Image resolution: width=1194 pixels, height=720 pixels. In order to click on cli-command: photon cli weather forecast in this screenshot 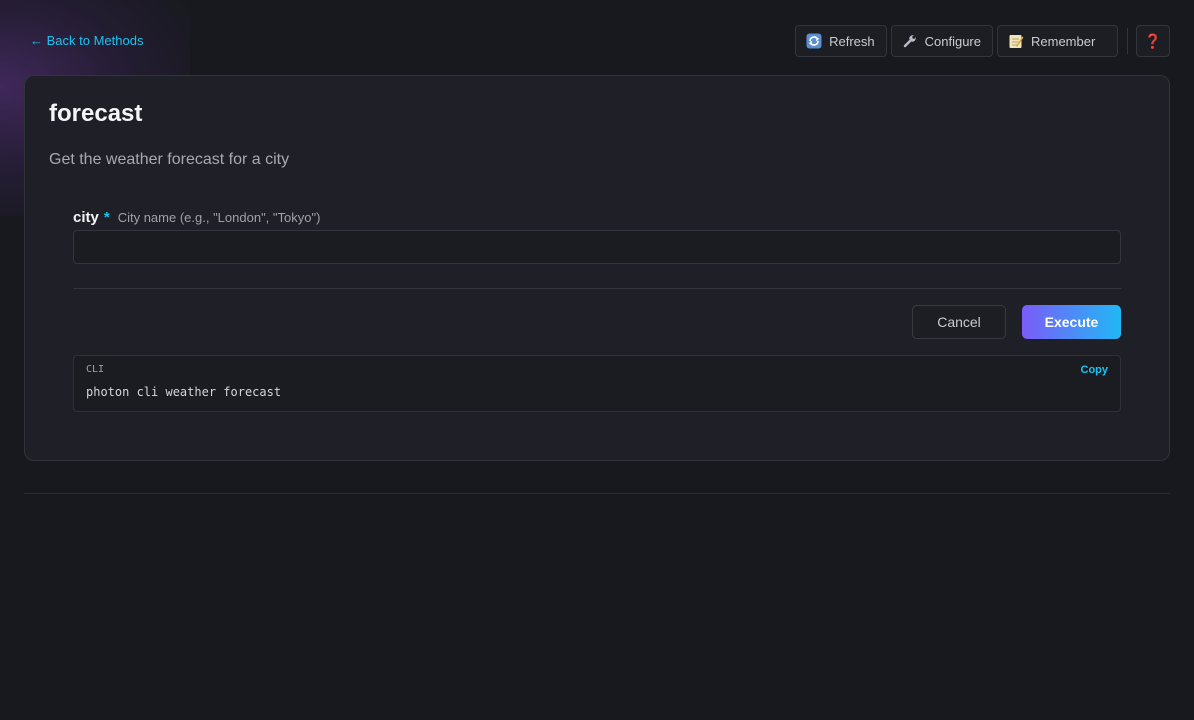, I will do `click(184, 392)`.